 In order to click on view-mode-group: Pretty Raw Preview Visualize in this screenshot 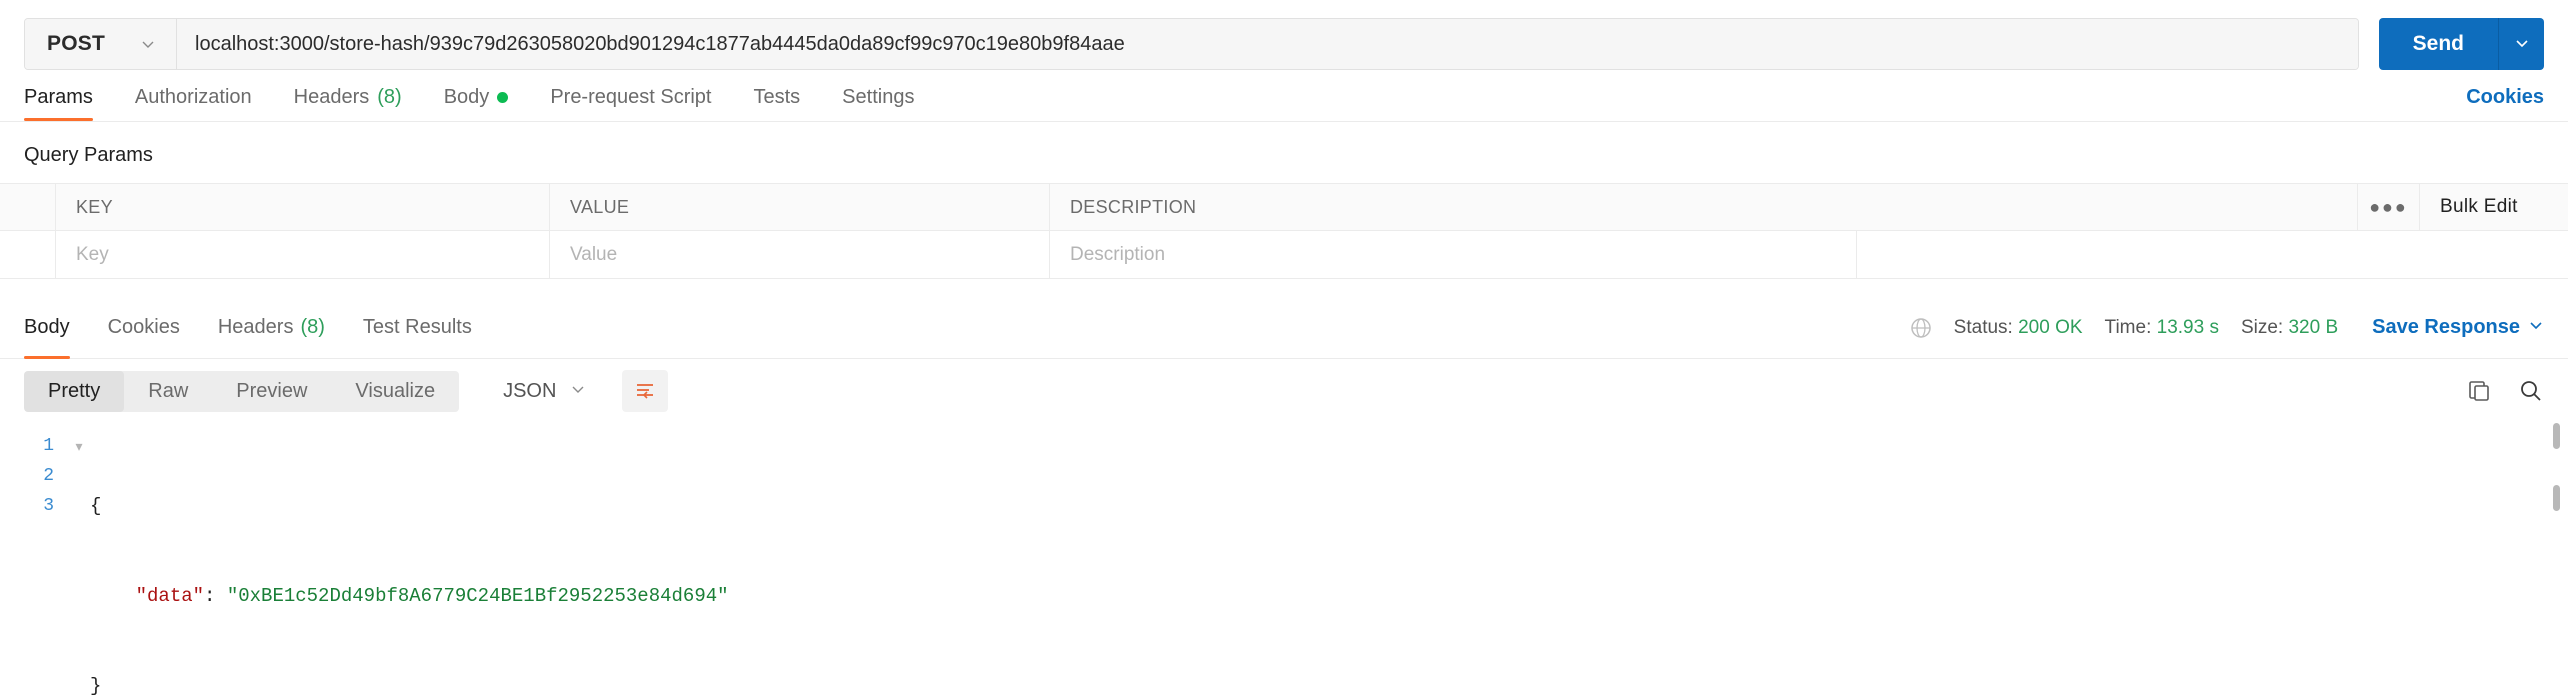, I will do `click(242, 391)`.